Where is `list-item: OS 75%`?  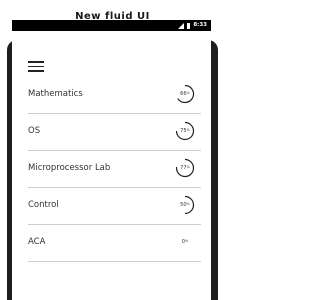
list-item: OS 75% is located at coordinates (114, 132).